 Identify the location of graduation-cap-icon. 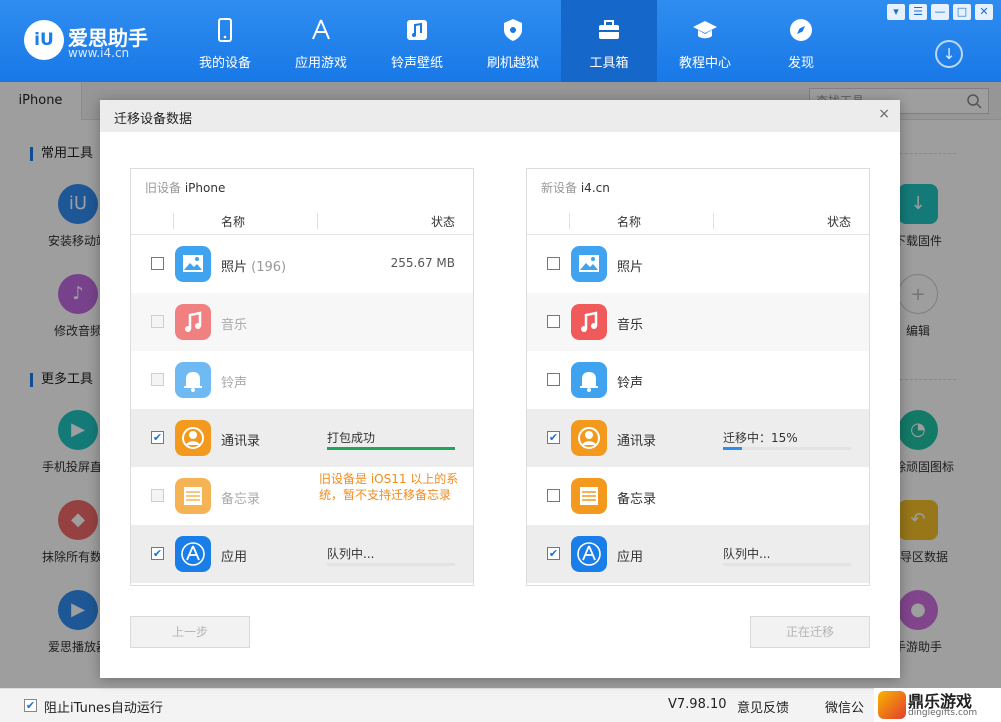
(705, 30).